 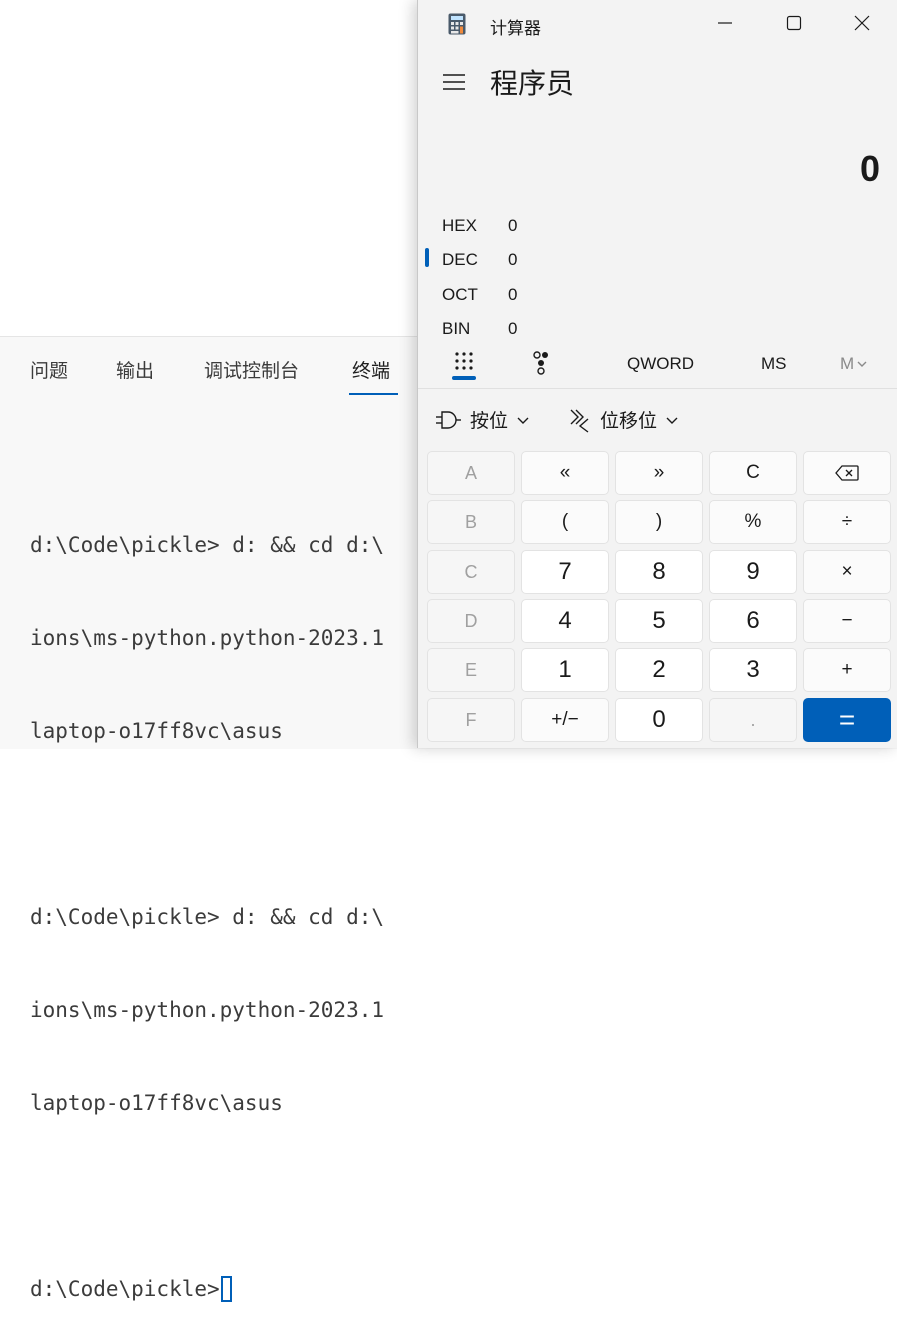 What do you see at coordinates (471, 522) in the screenshot?
I see `hex-b-key: B` at bounding box center [471, 522].